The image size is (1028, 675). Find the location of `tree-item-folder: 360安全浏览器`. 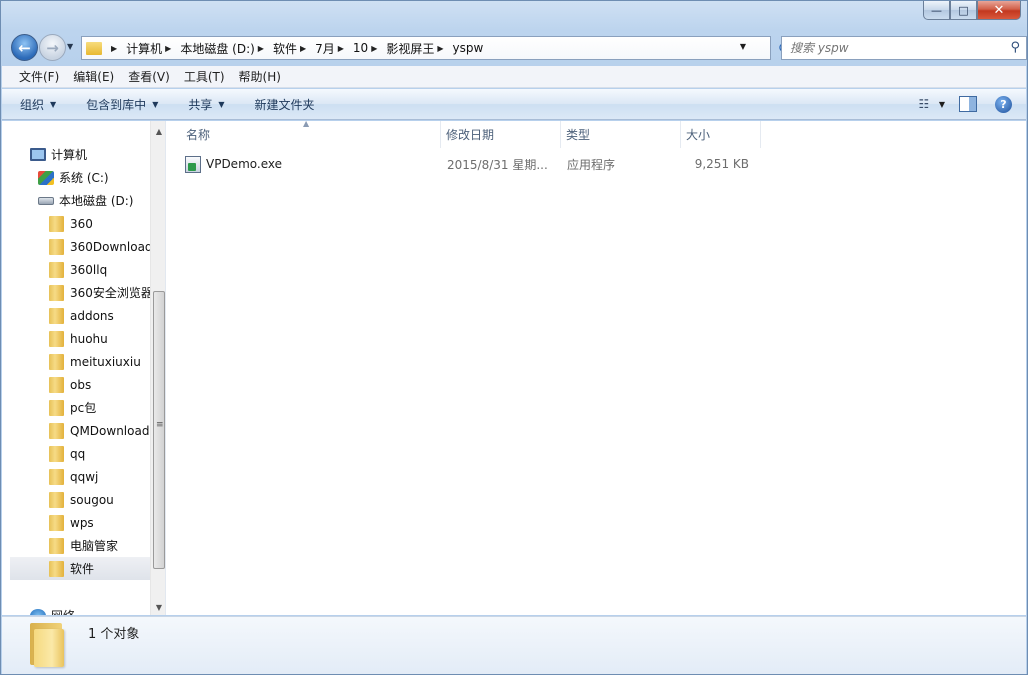

tree-item-folder: 360安全浏览器 is located at coordinates (76, 292).